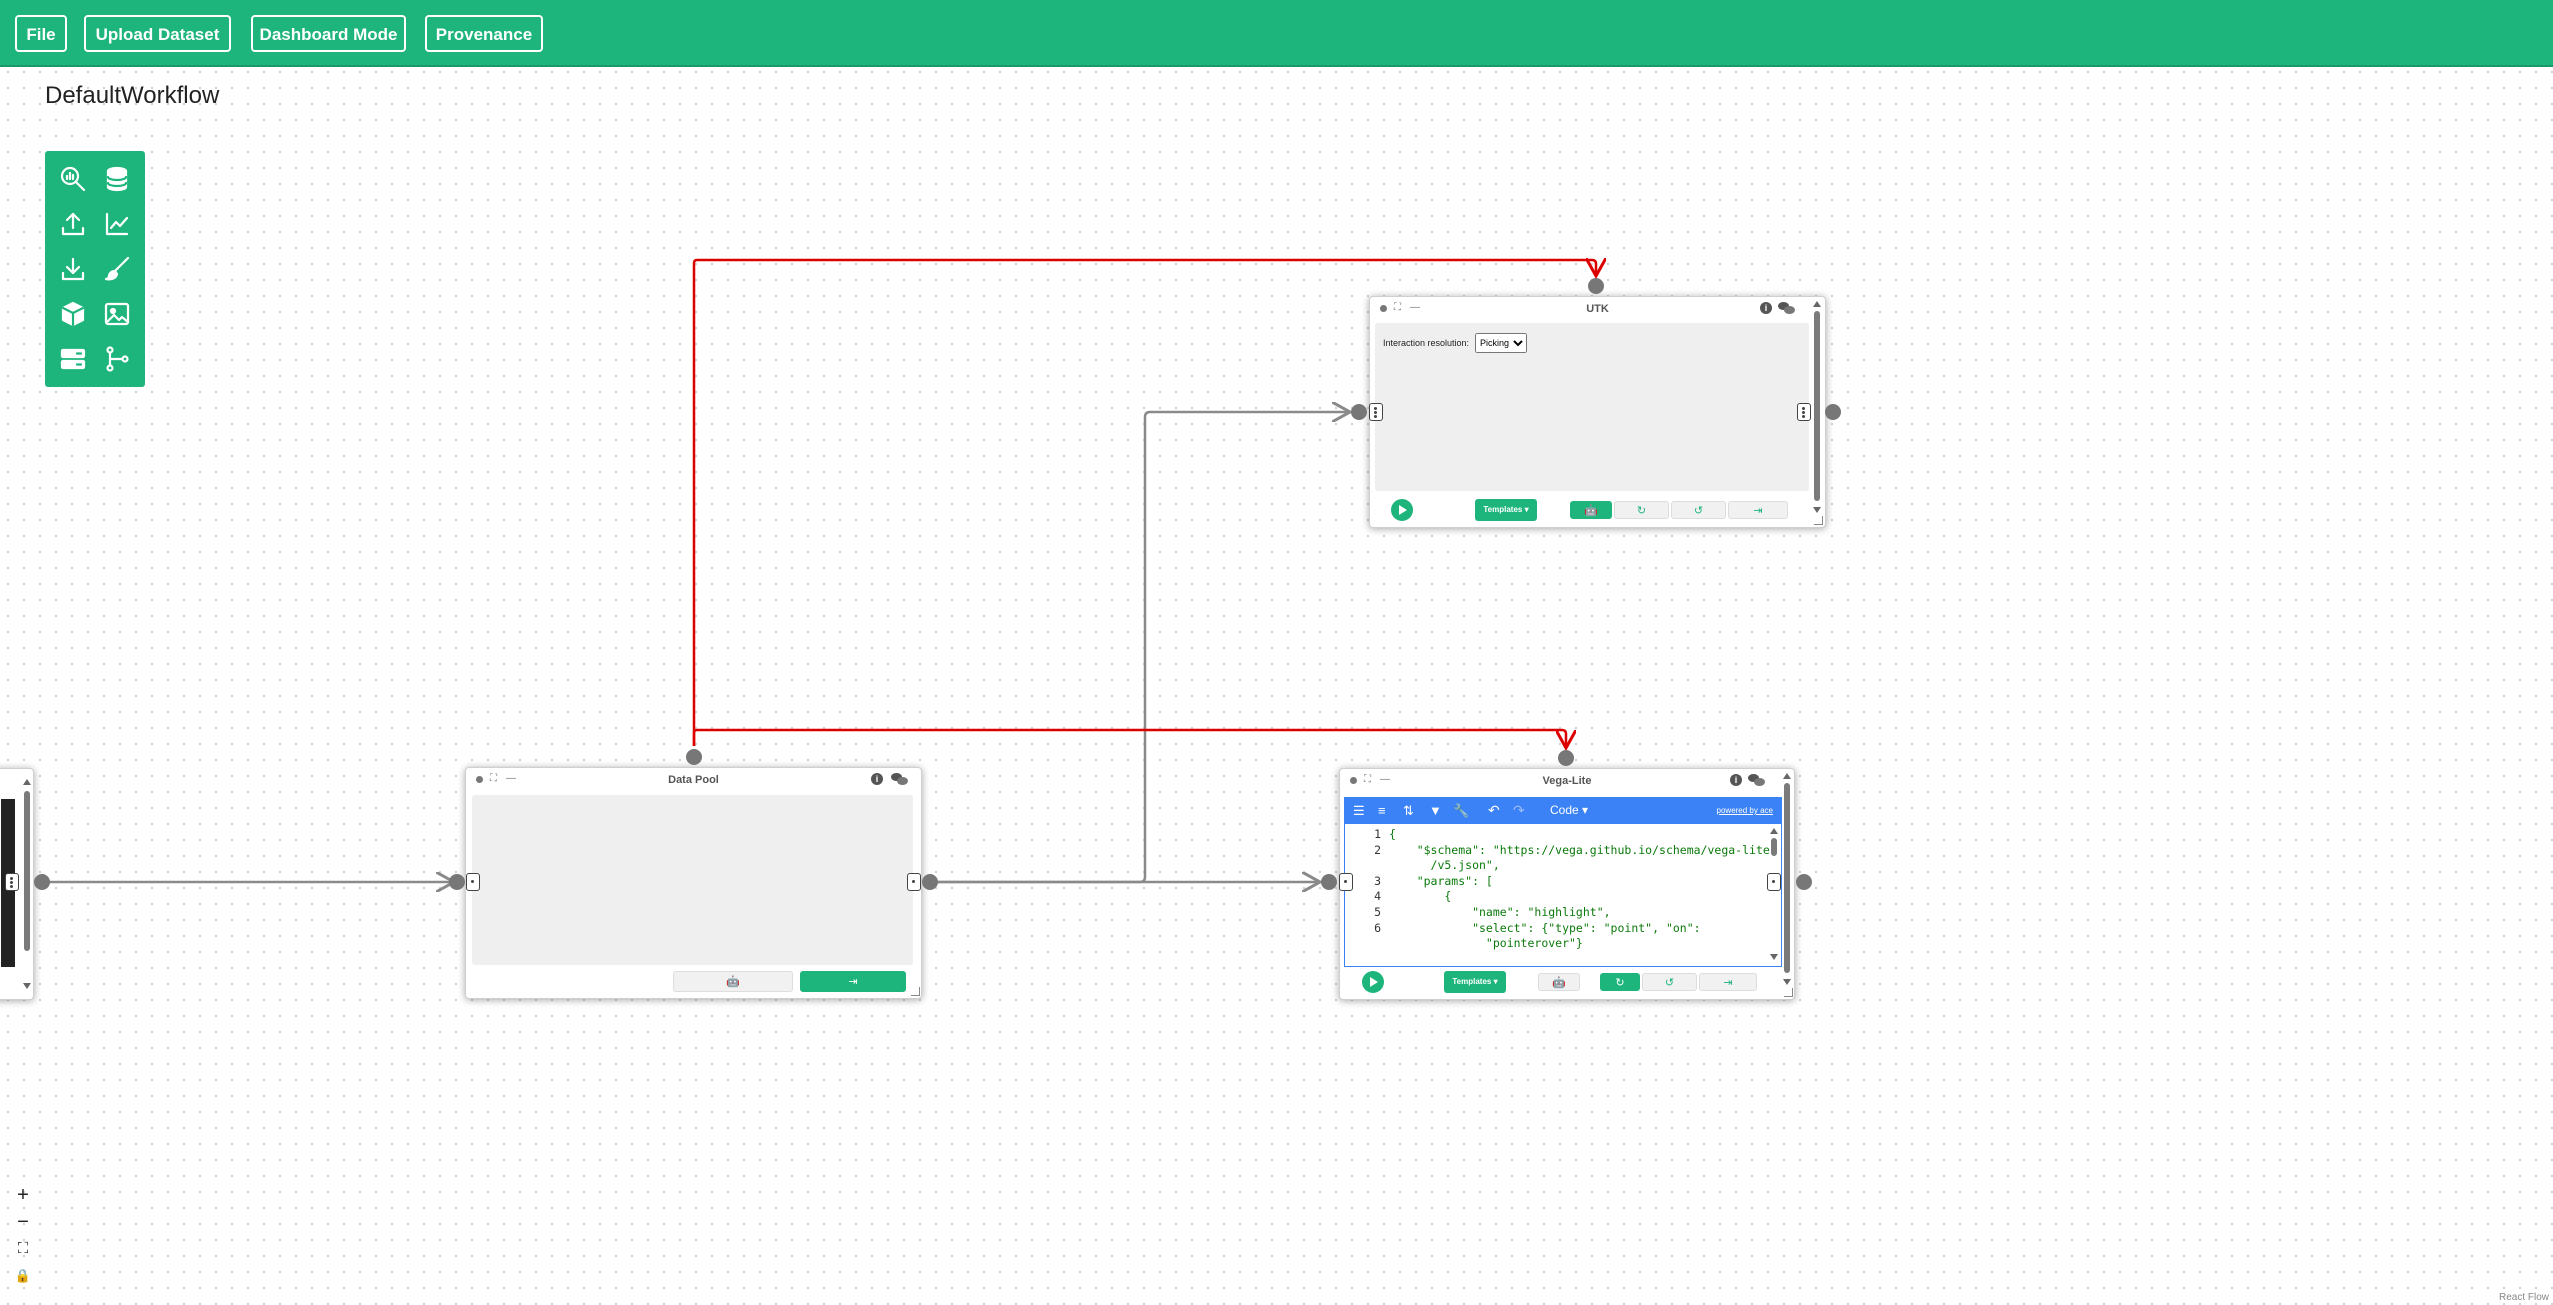  I want to click on line-chart-icon, so click(117, 224).